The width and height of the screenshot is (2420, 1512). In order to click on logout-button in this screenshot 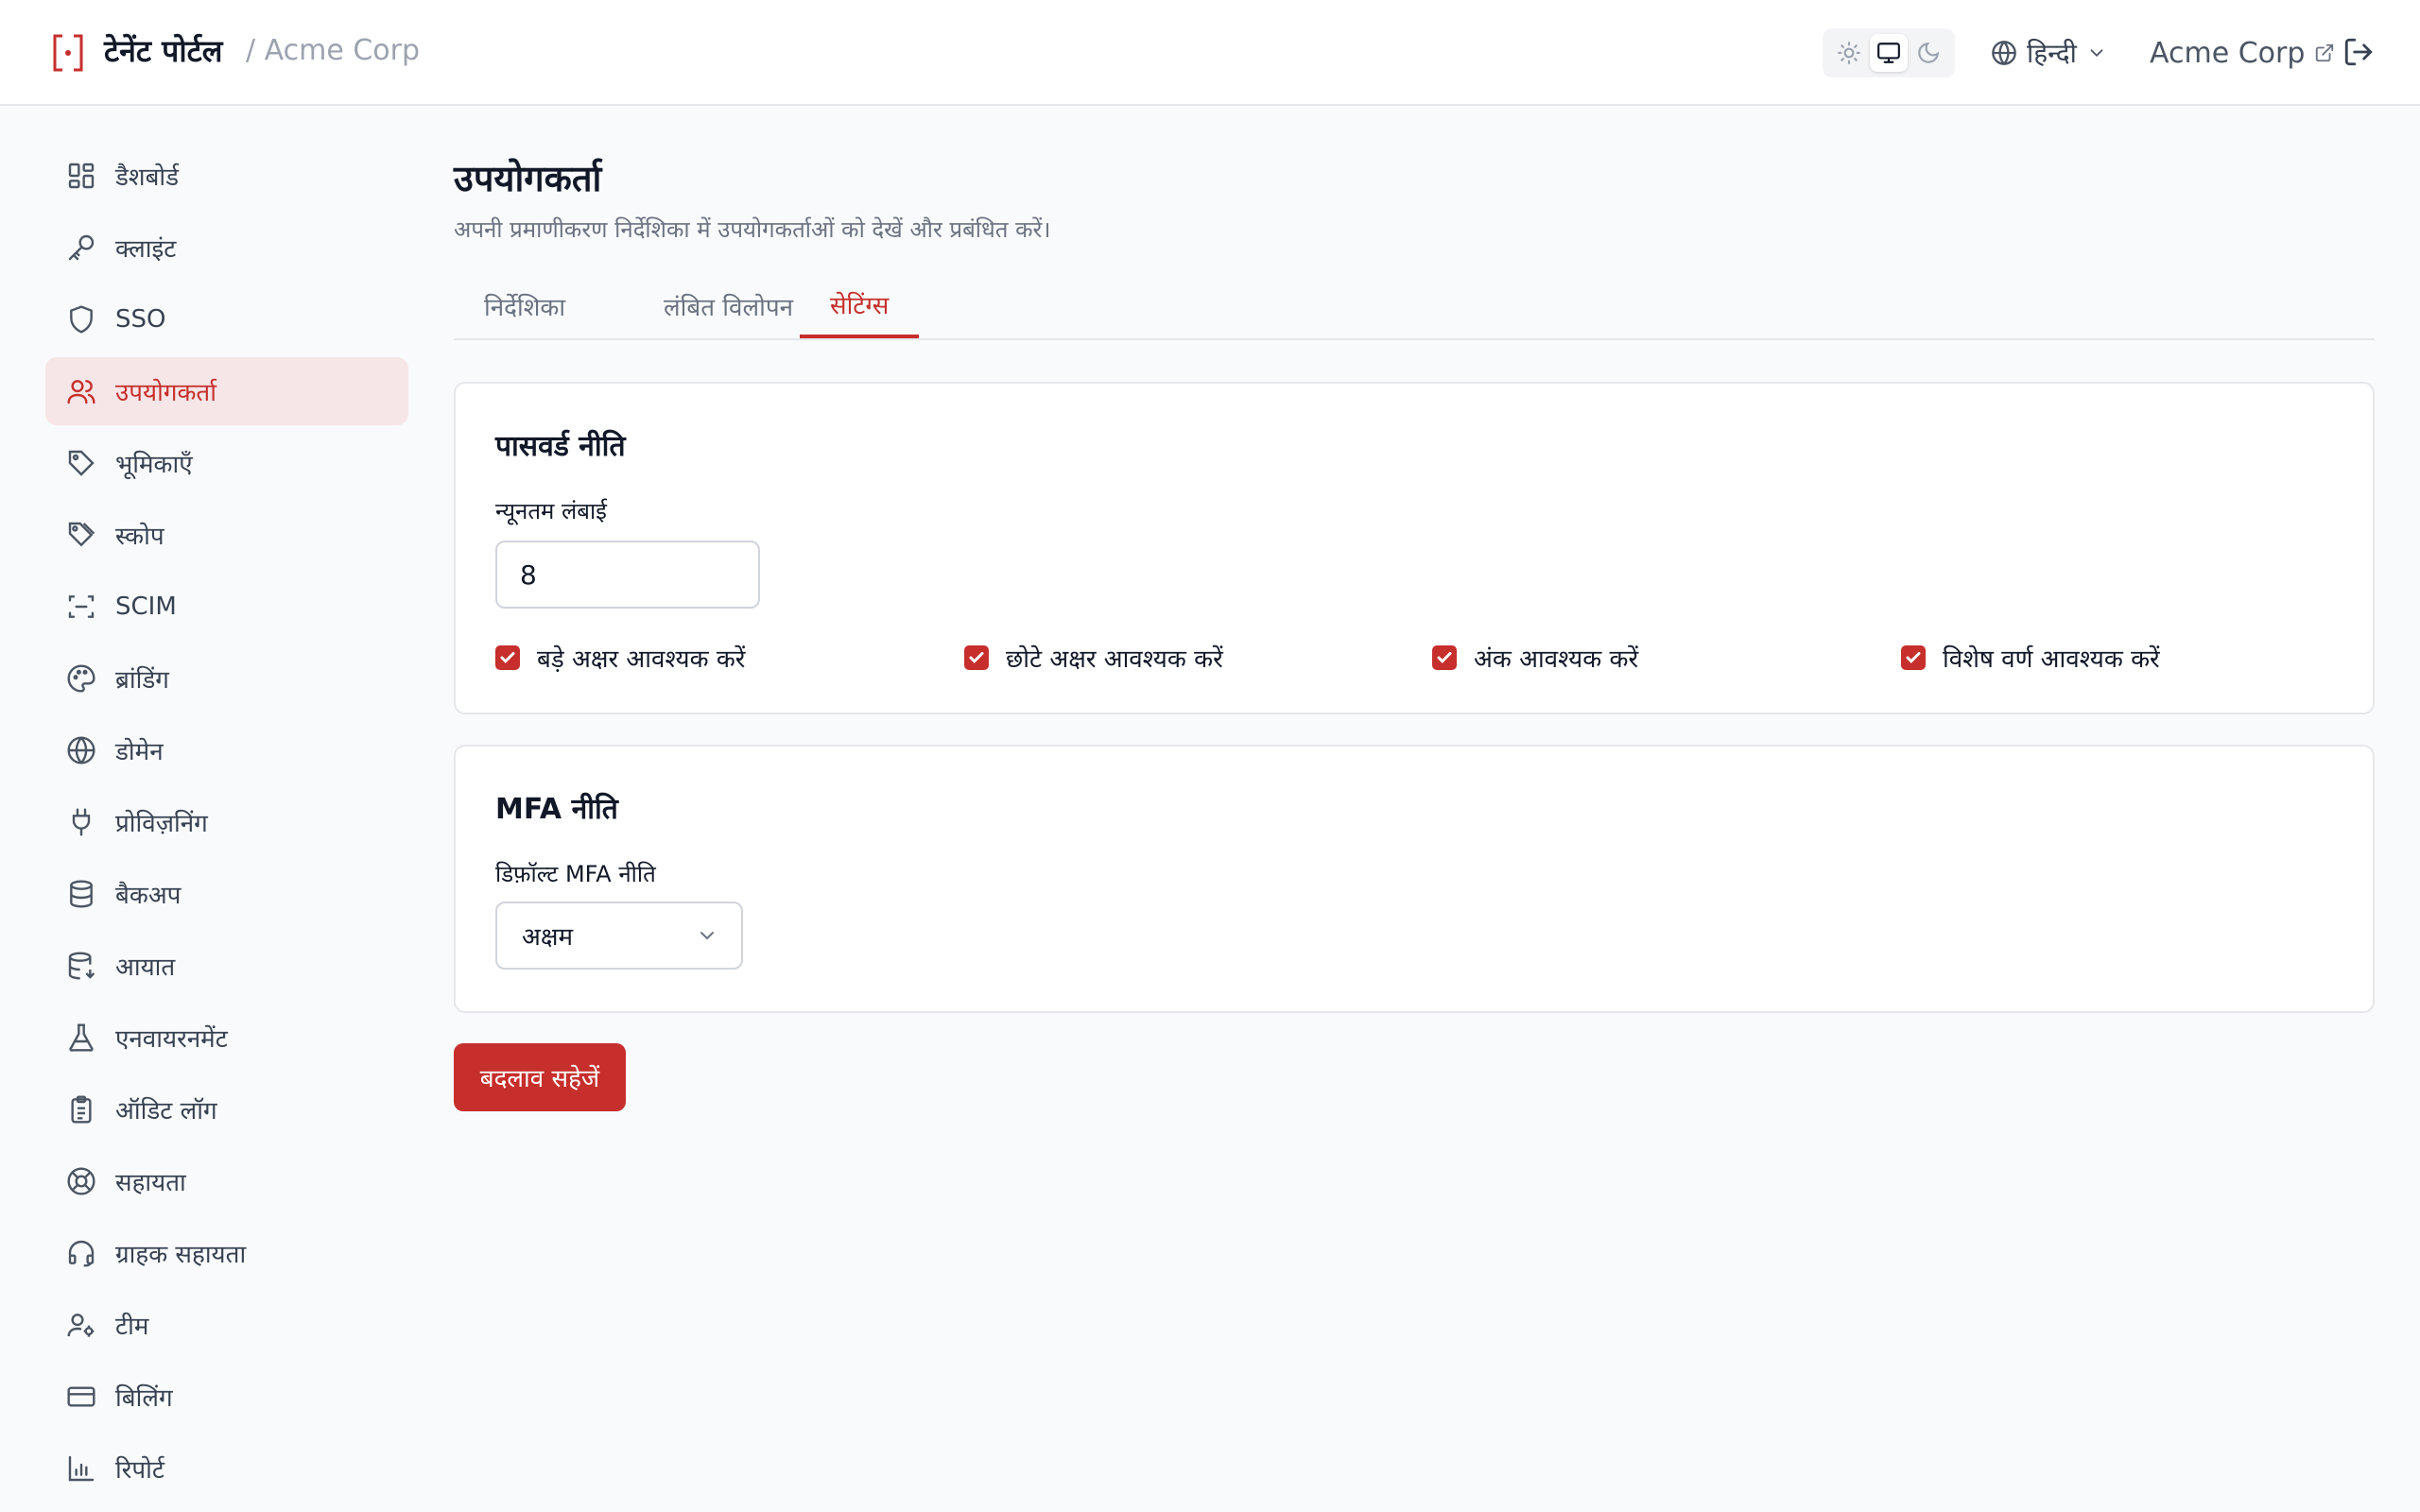, I will do `click(2359, 53)`.